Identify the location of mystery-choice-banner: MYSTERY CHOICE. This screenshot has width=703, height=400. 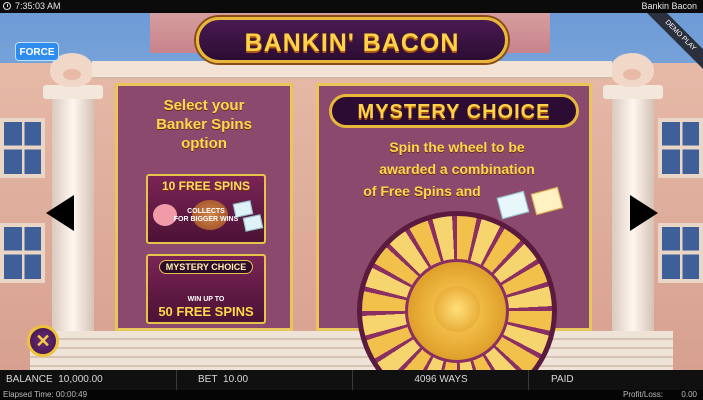
(454, 111).